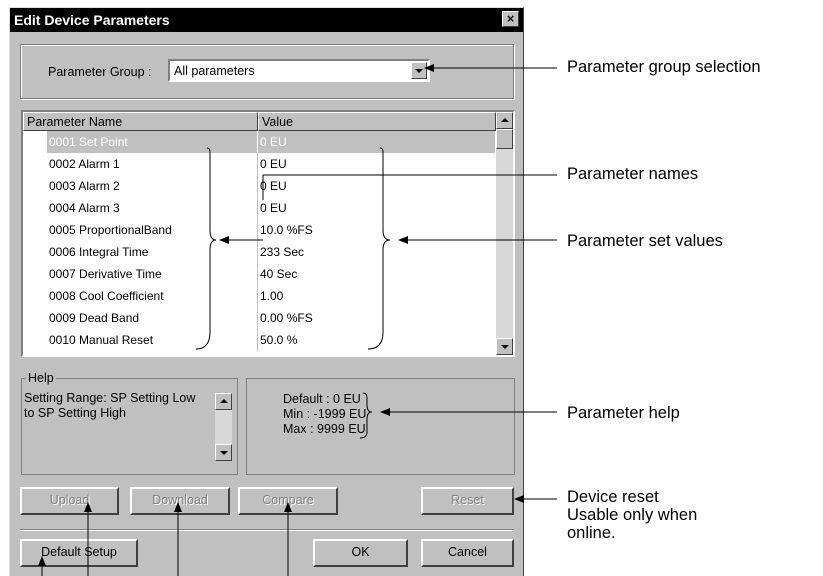  What do you see at coordinates (645, 241) in the screenshot?
I see `callout-parameter-set-values: Parameter set values` at bounding box center [645, 241].